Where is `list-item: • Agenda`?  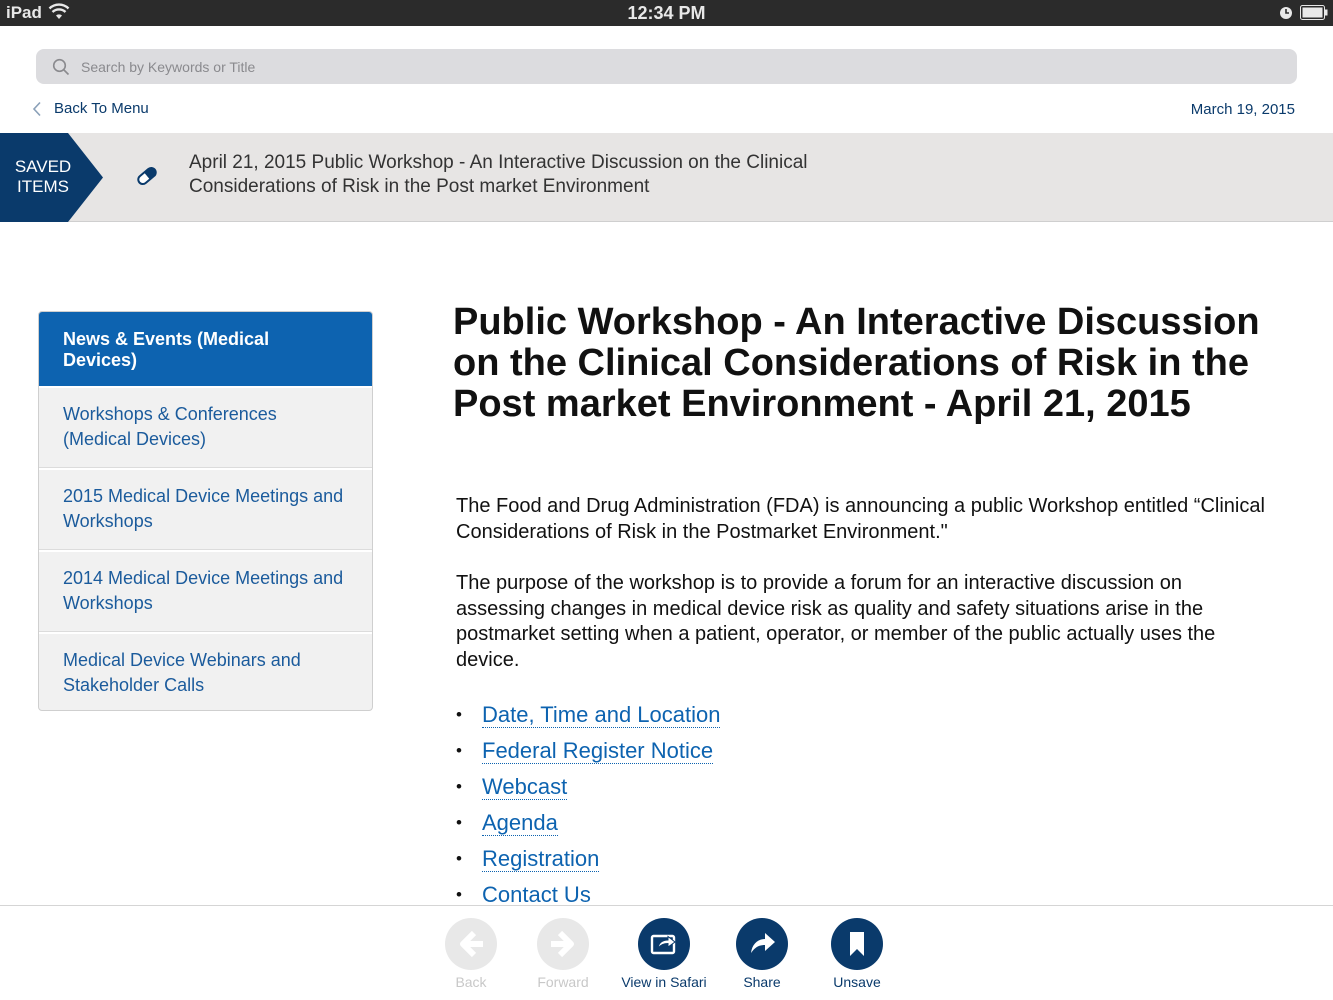
list-item: • Agenda is located at coordinates (588, 823).